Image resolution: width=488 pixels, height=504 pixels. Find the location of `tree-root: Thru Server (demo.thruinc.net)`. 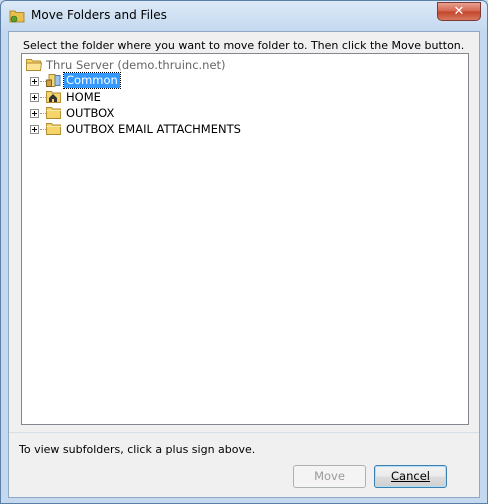

tree-root: Thru Server (demo.thruinc.net) is located at coordinates (176, 65).